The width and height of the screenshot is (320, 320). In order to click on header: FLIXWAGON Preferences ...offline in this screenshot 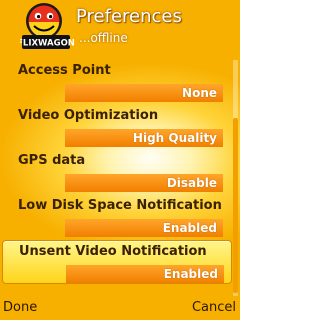, I will do `click(120, 27)`.